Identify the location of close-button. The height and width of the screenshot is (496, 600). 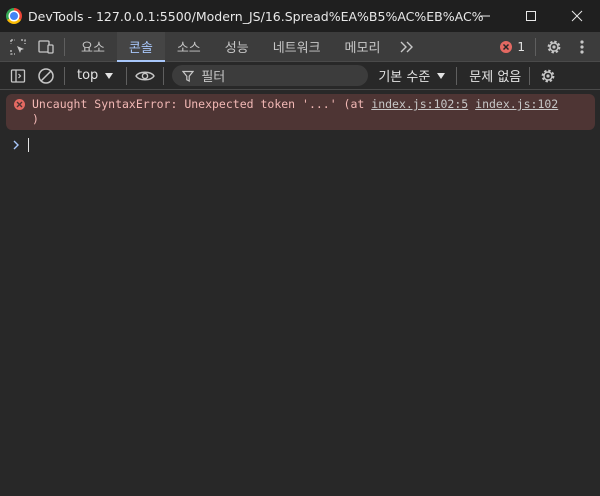
(577, 16).